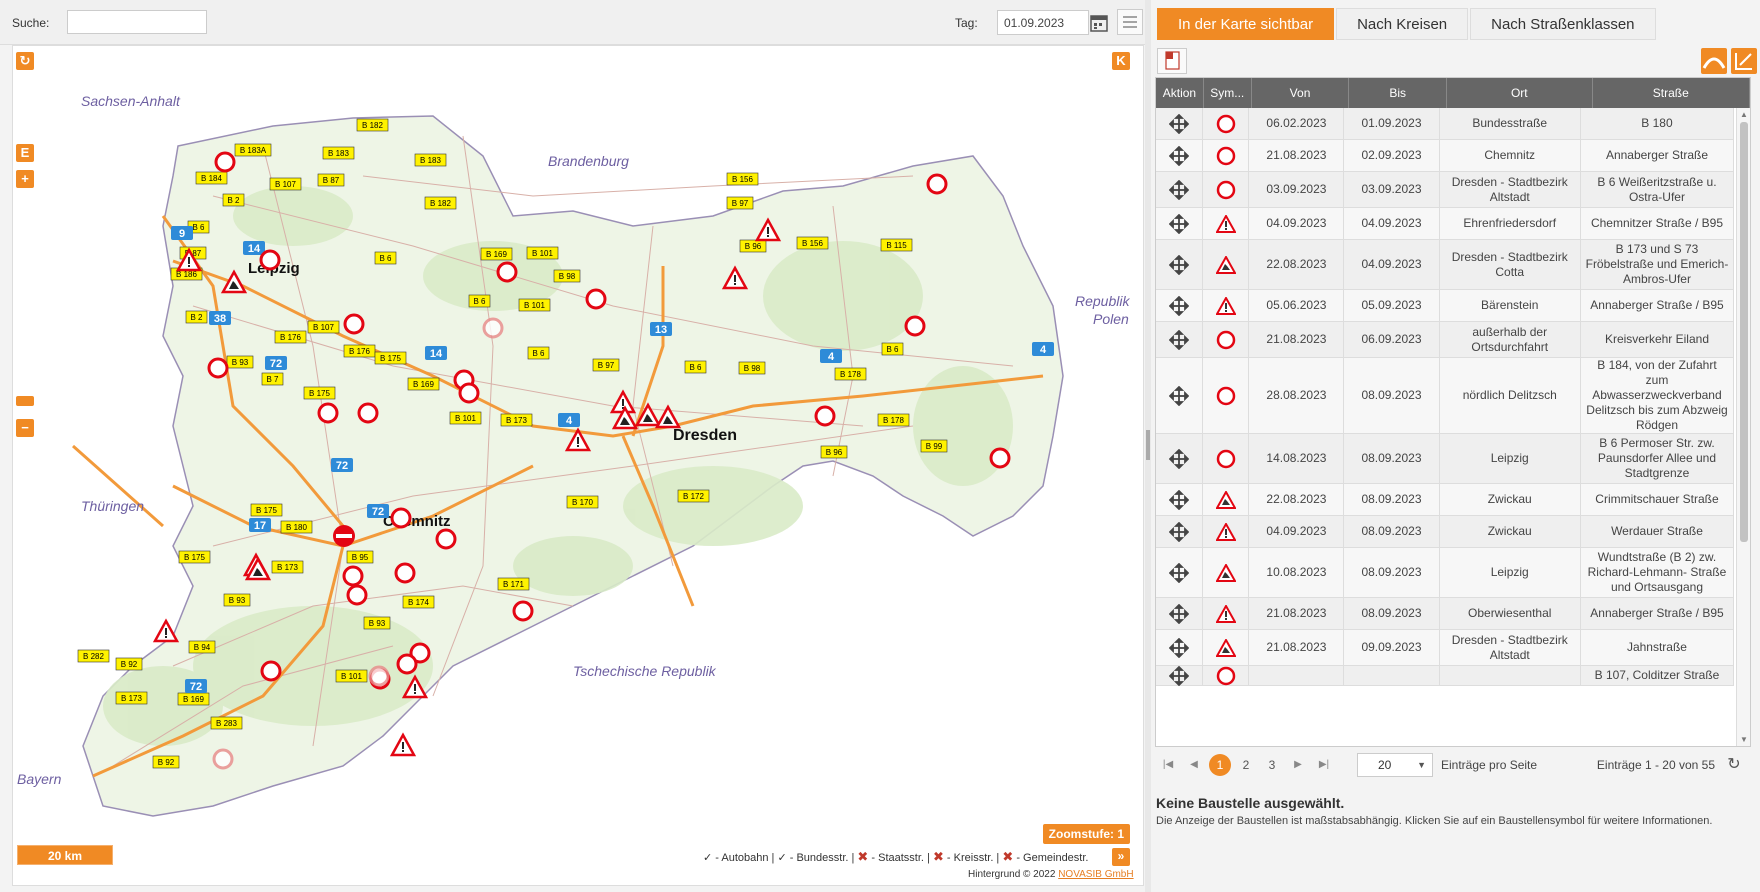 The height and width of the screenshot is (892, 1760). I want to click on scroll-up-icon: ▲, so click(1744, 114).